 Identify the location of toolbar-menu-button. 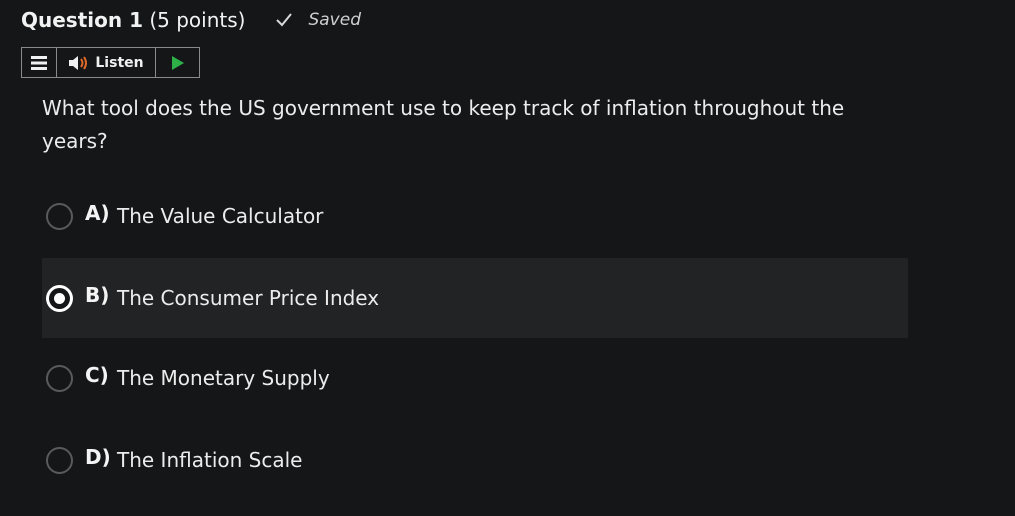
(39, 62).